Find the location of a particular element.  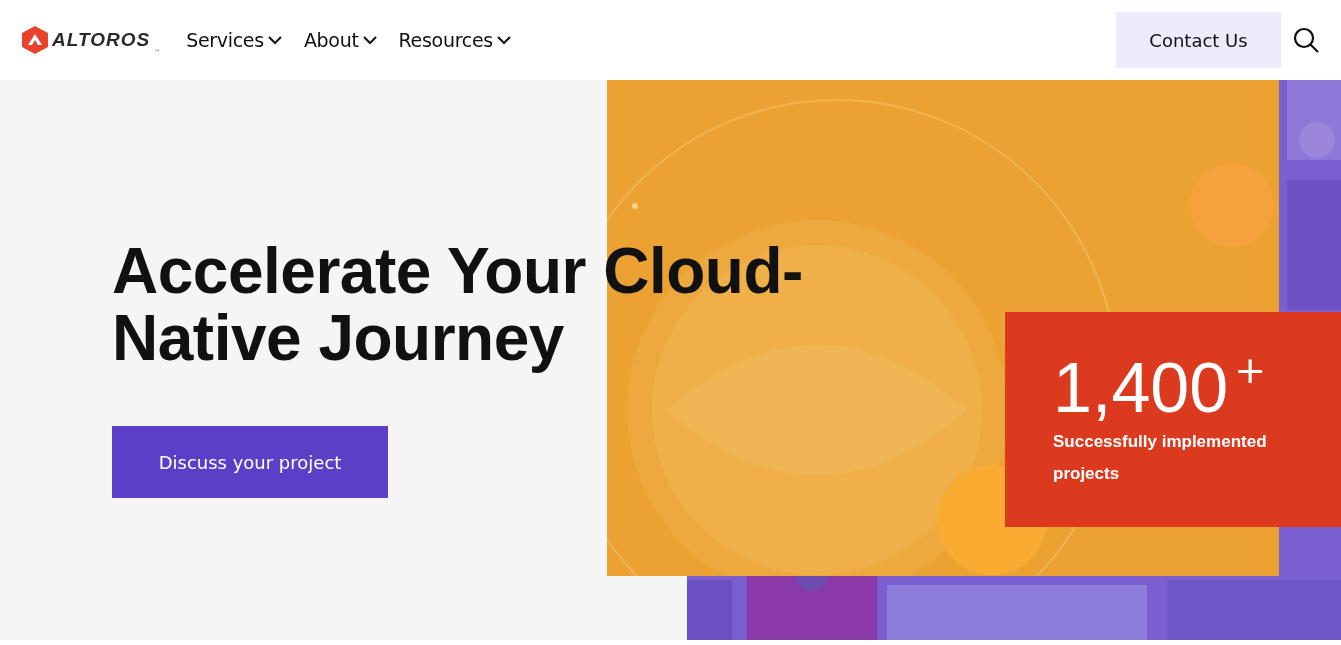

nav-menu-item: Resources is located at coordinates (454, 40).